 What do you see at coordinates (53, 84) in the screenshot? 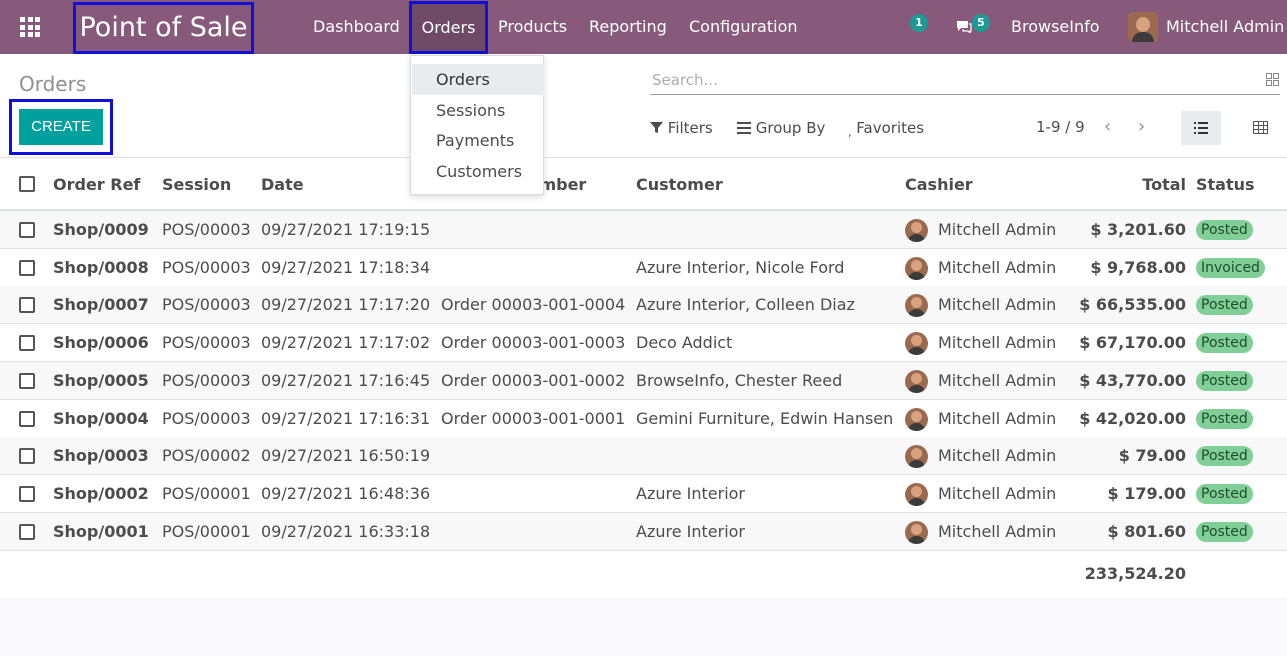
I see `breadcrumb: Orders` at bounding box center [53, 84].